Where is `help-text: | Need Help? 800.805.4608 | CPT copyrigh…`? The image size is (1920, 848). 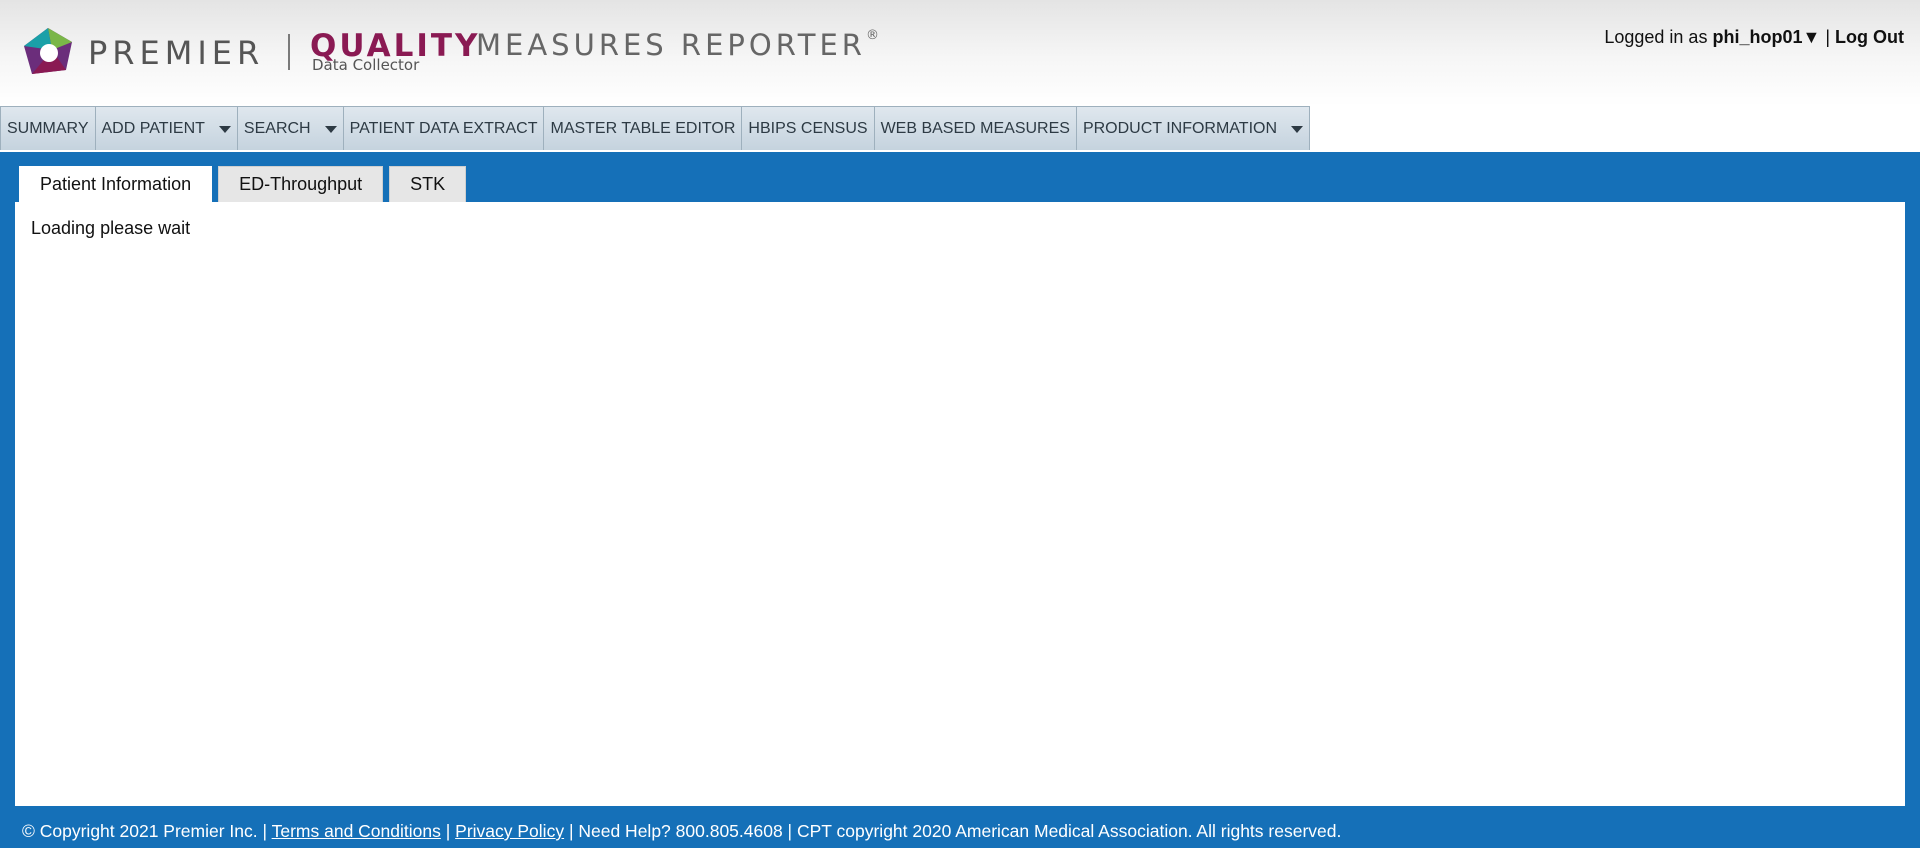
help-text: | Need Help? 800.805.4608 | CPT copyrigh… is located at coordinates (955, 831).